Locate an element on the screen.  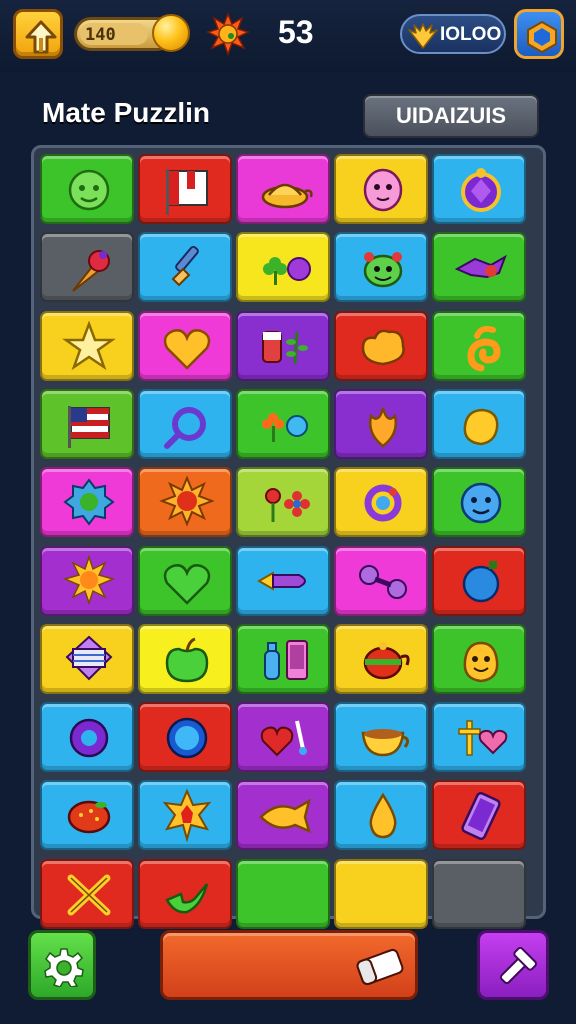
gem-counter: IOLOO is located at coordinates (453, 34).